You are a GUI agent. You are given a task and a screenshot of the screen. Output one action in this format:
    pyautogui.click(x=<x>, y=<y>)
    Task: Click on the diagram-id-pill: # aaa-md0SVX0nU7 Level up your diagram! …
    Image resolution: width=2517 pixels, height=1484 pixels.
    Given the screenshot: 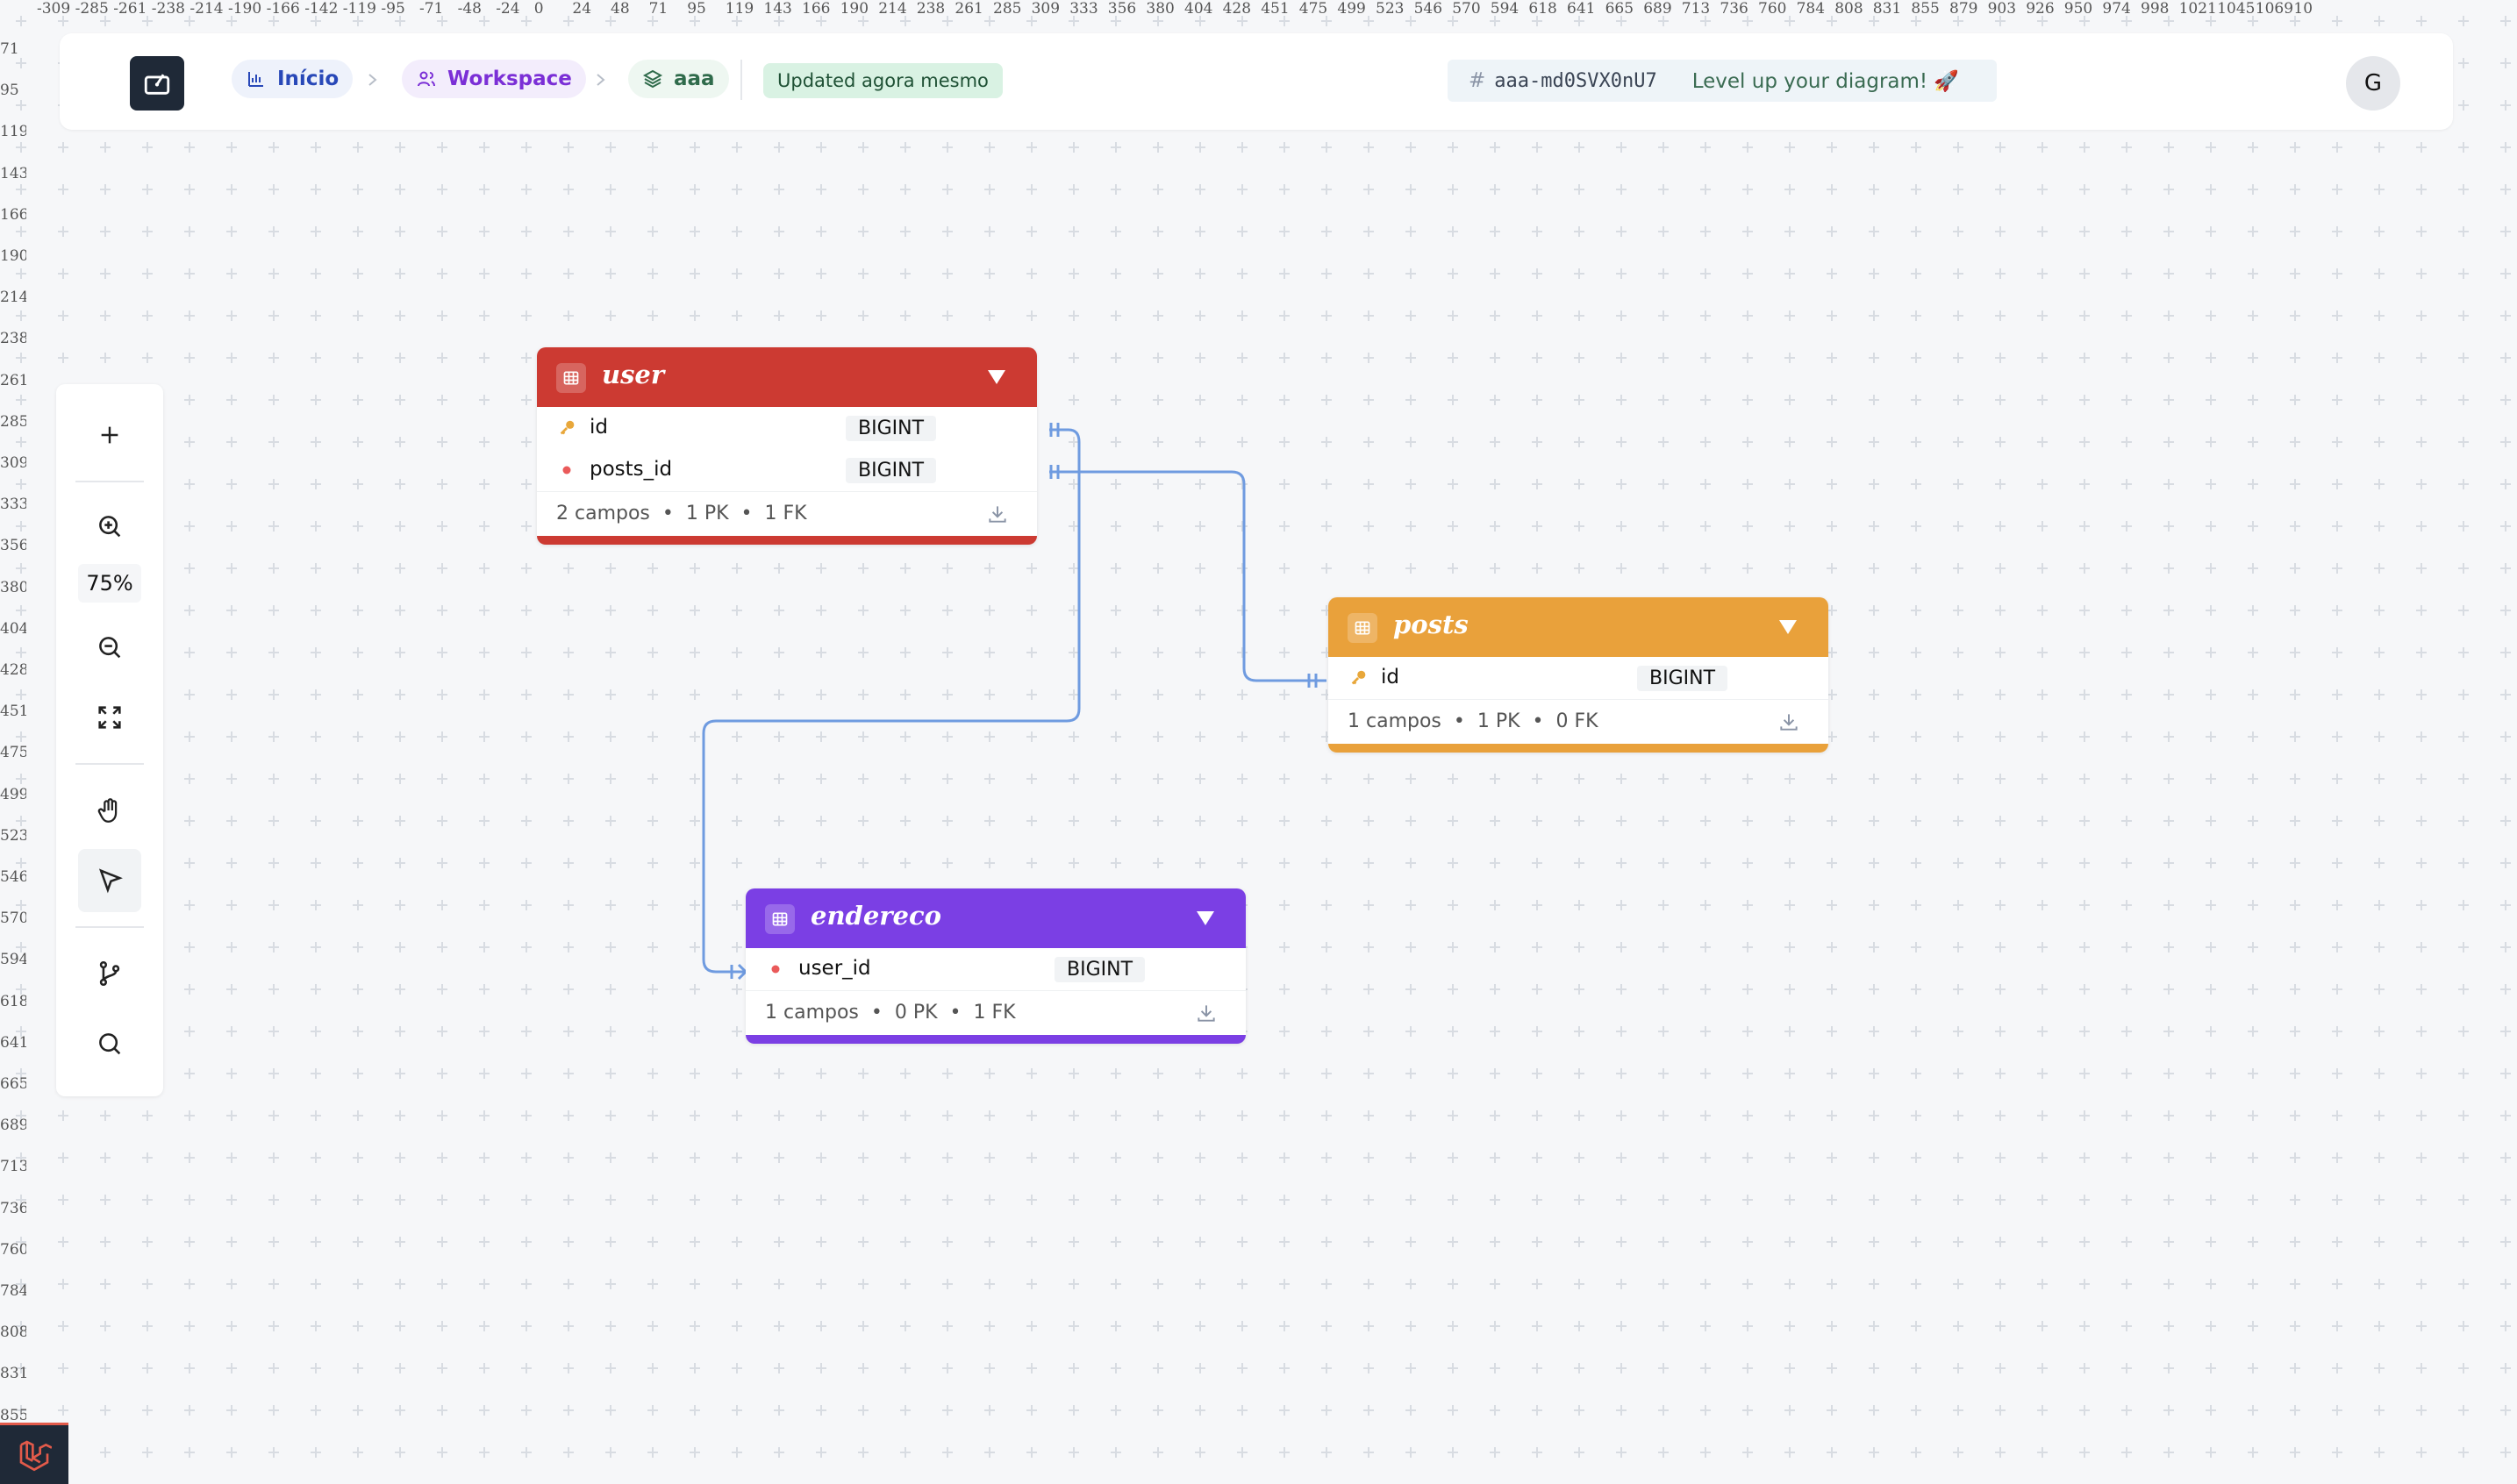 What is the action you would take?
    pyautogui.click(x=1722, y=81)
    